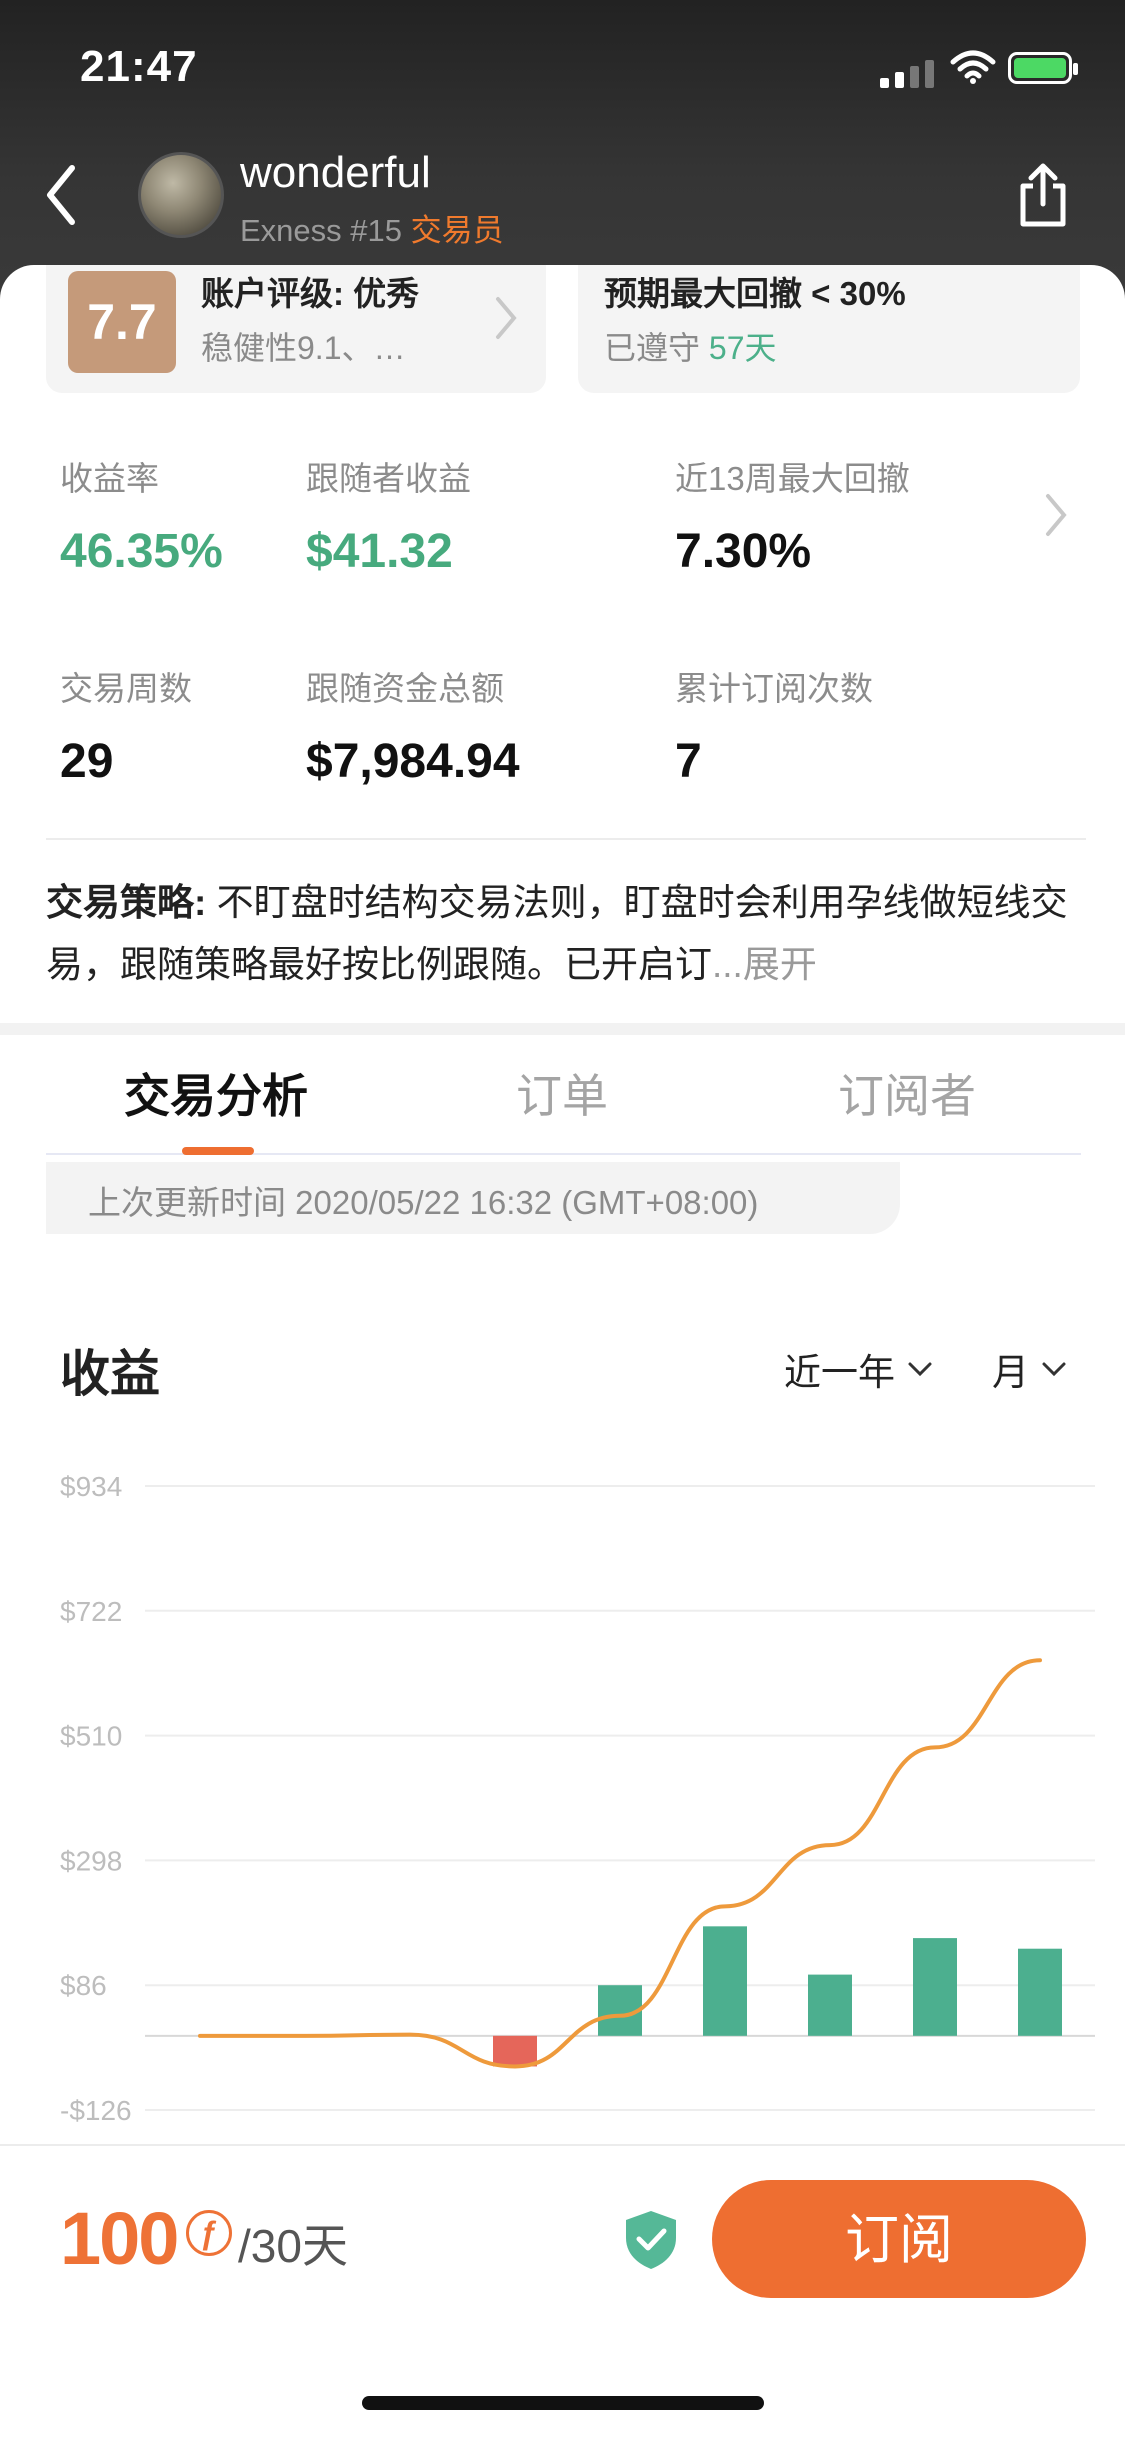  What do you see at coordinates (321, 230) in the screenshot?
I see `broker-label: Exness #15` at bounding box center [321, 230].